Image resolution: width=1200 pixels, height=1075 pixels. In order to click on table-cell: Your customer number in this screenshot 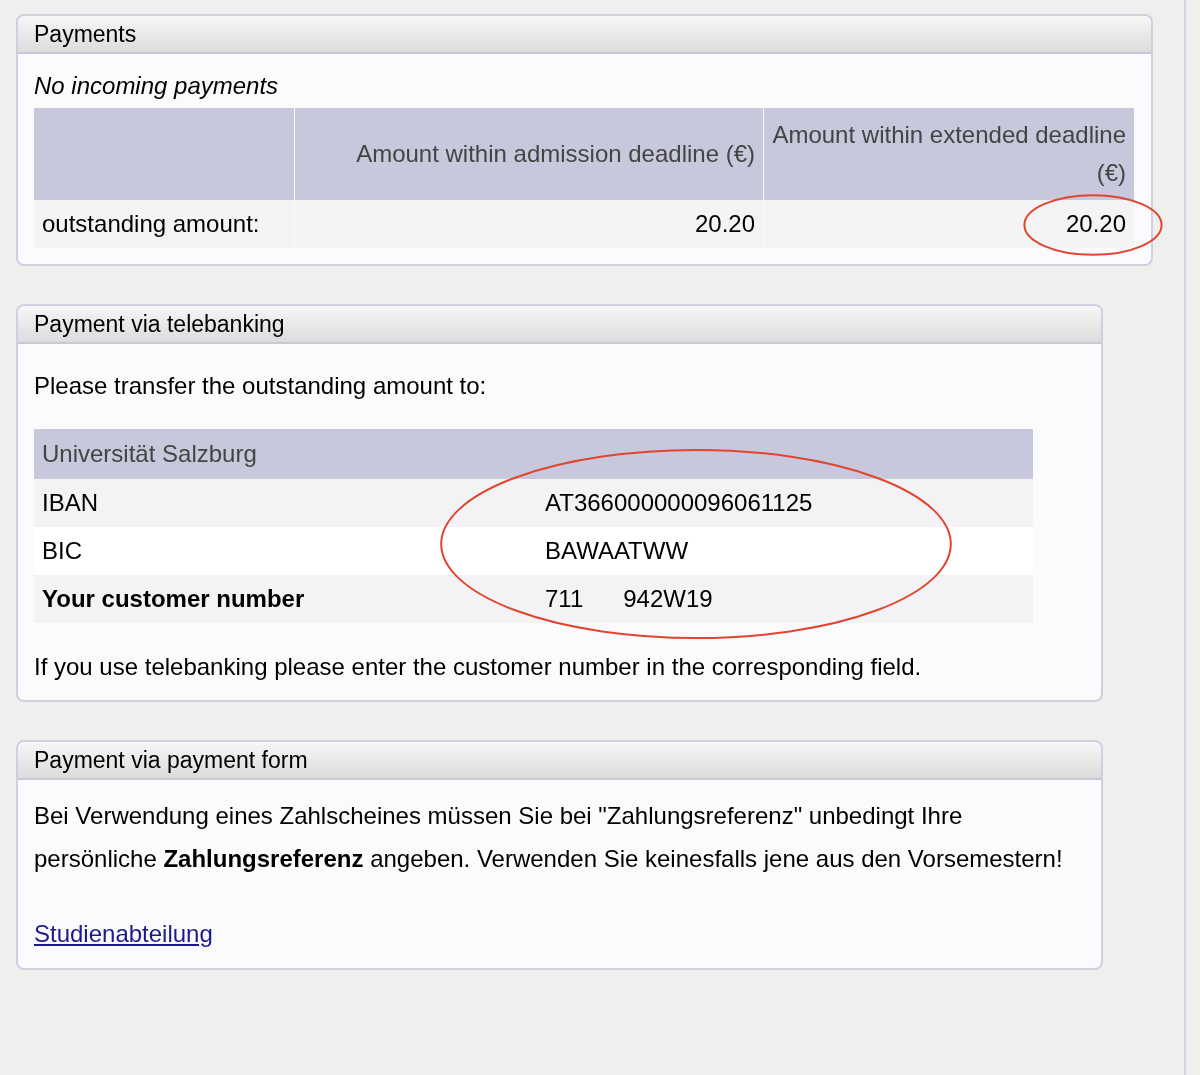, I will do `click(285, 599)`.